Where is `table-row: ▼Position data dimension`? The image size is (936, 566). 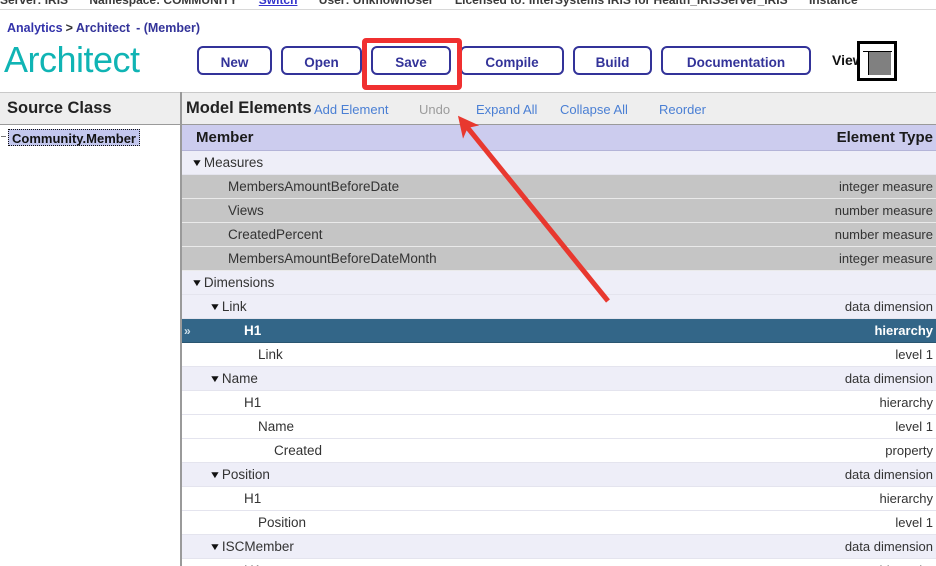
table-row: ▼Position data dimension is located at coordinates (559, 475).